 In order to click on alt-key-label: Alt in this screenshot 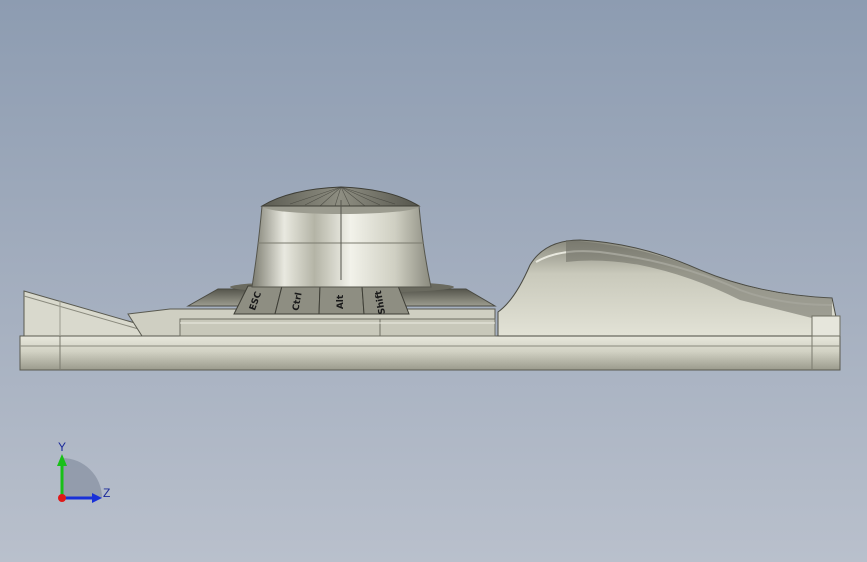, I will do `click(341, 301)`.